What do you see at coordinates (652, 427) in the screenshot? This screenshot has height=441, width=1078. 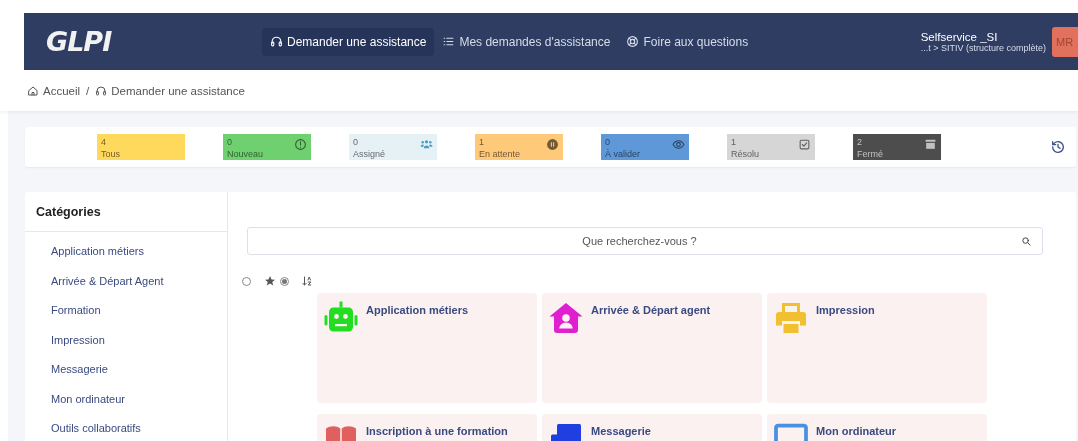 I see `category-card: Messagerie` at bounding box center [652, 427].